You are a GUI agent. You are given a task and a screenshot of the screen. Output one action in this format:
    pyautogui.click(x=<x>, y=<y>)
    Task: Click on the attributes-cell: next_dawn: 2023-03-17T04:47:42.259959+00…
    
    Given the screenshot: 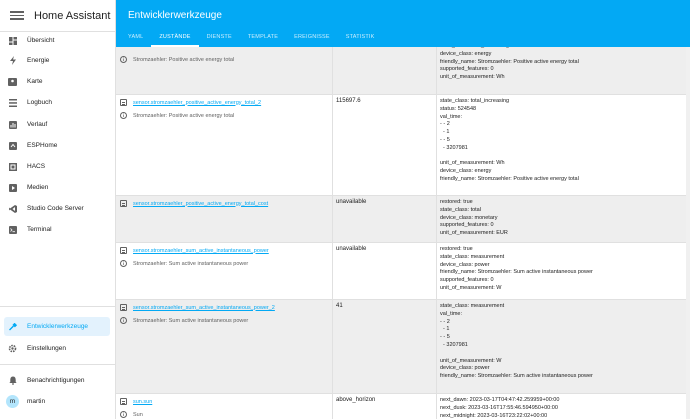 What is the action you would take?
    pyautogui.click(x=500, y=408)
    